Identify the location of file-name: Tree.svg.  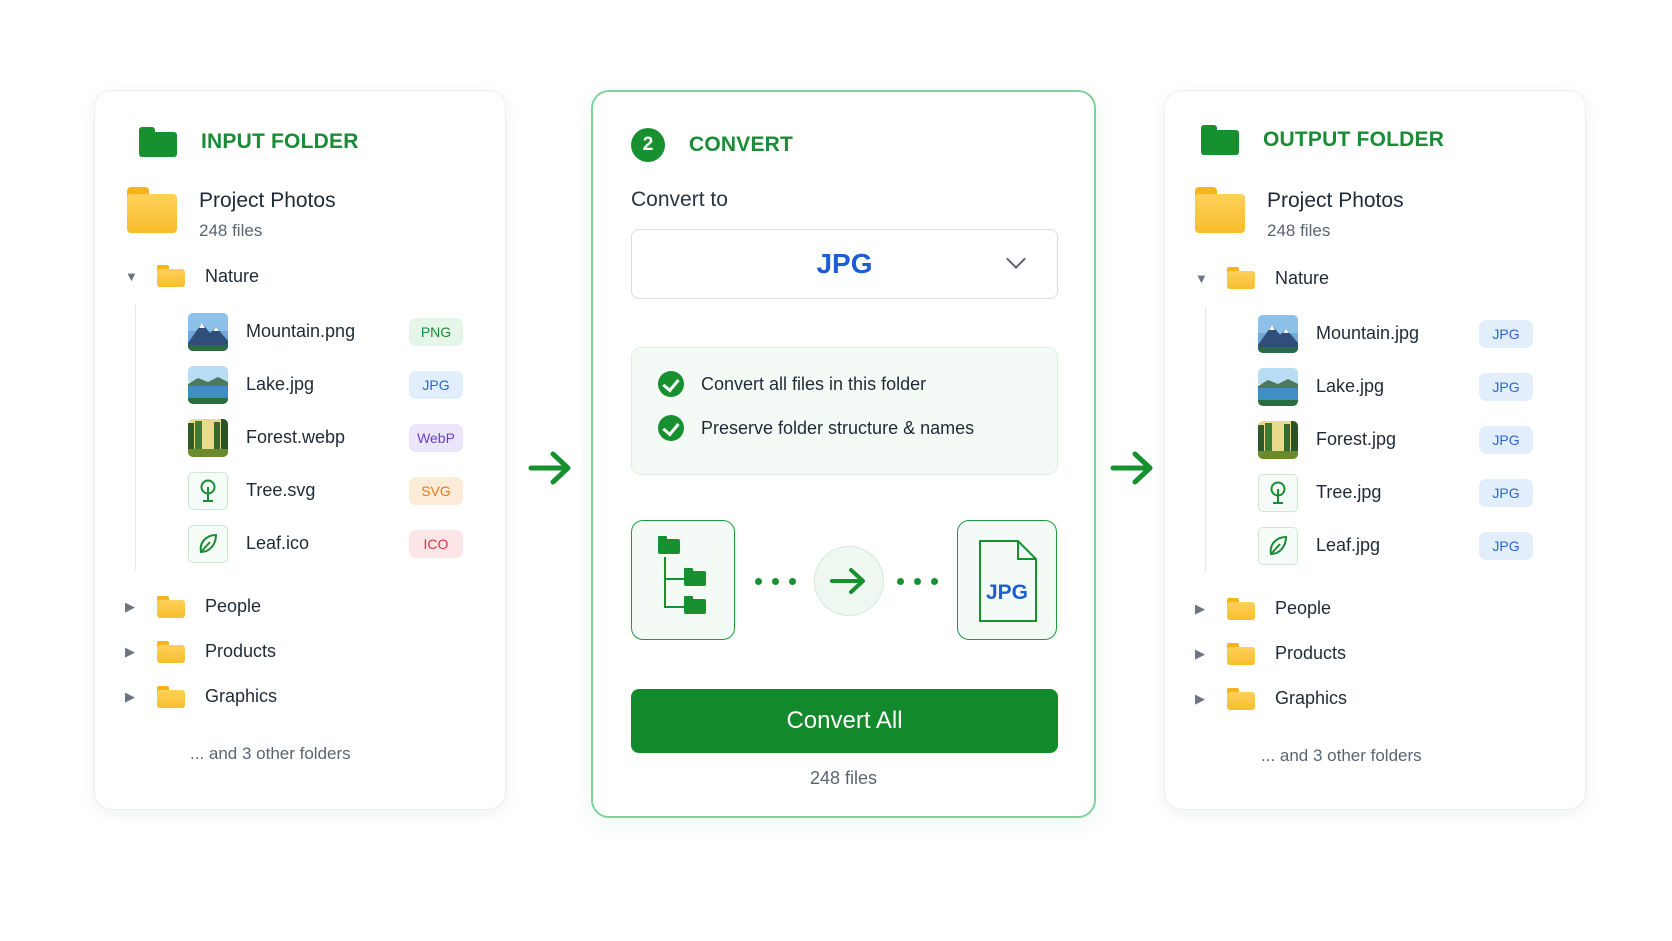
(281, 490).